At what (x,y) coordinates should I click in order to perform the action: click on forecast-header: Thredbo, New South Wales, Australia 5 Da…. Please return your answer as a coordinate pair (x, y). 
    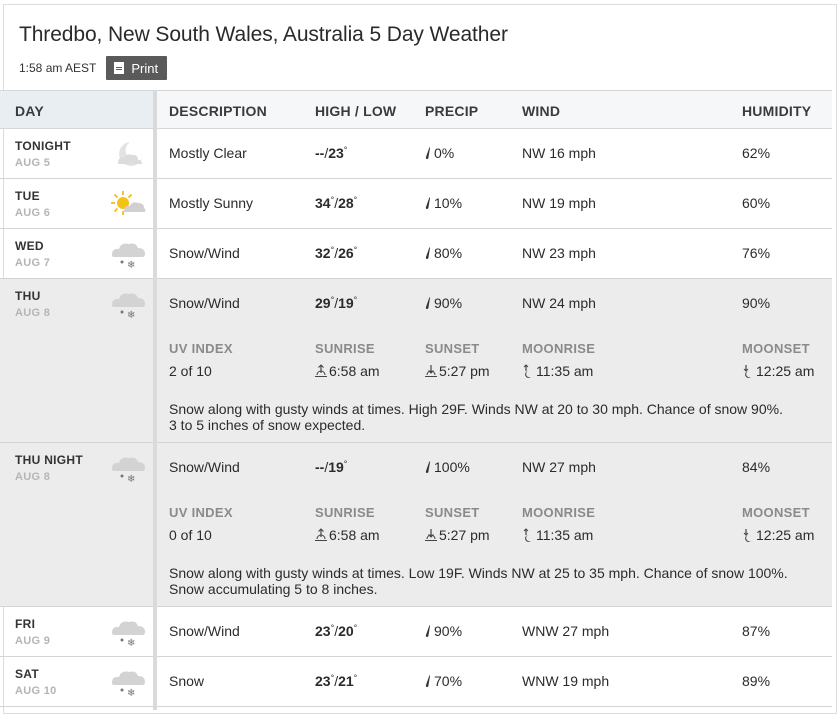
    Looking at the image, I should click on (420, 50).